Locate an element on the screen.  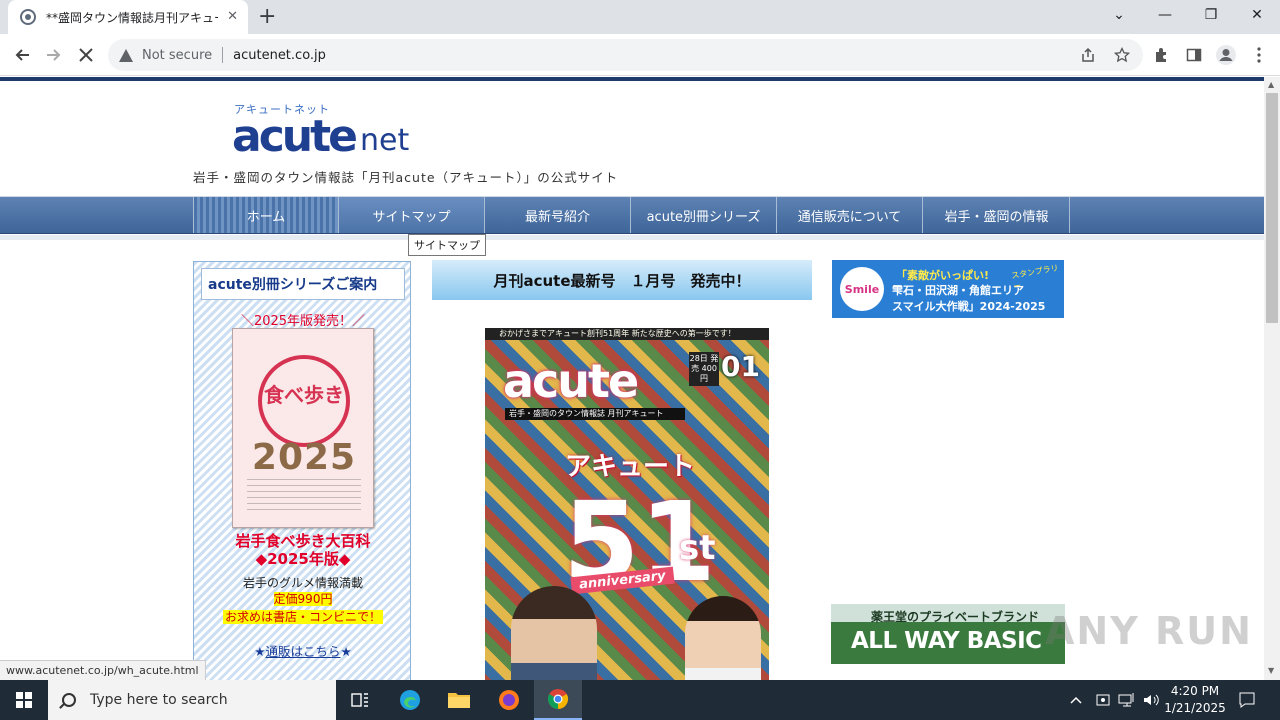
nav-home: ホーム is located at coordinates (266, 215).